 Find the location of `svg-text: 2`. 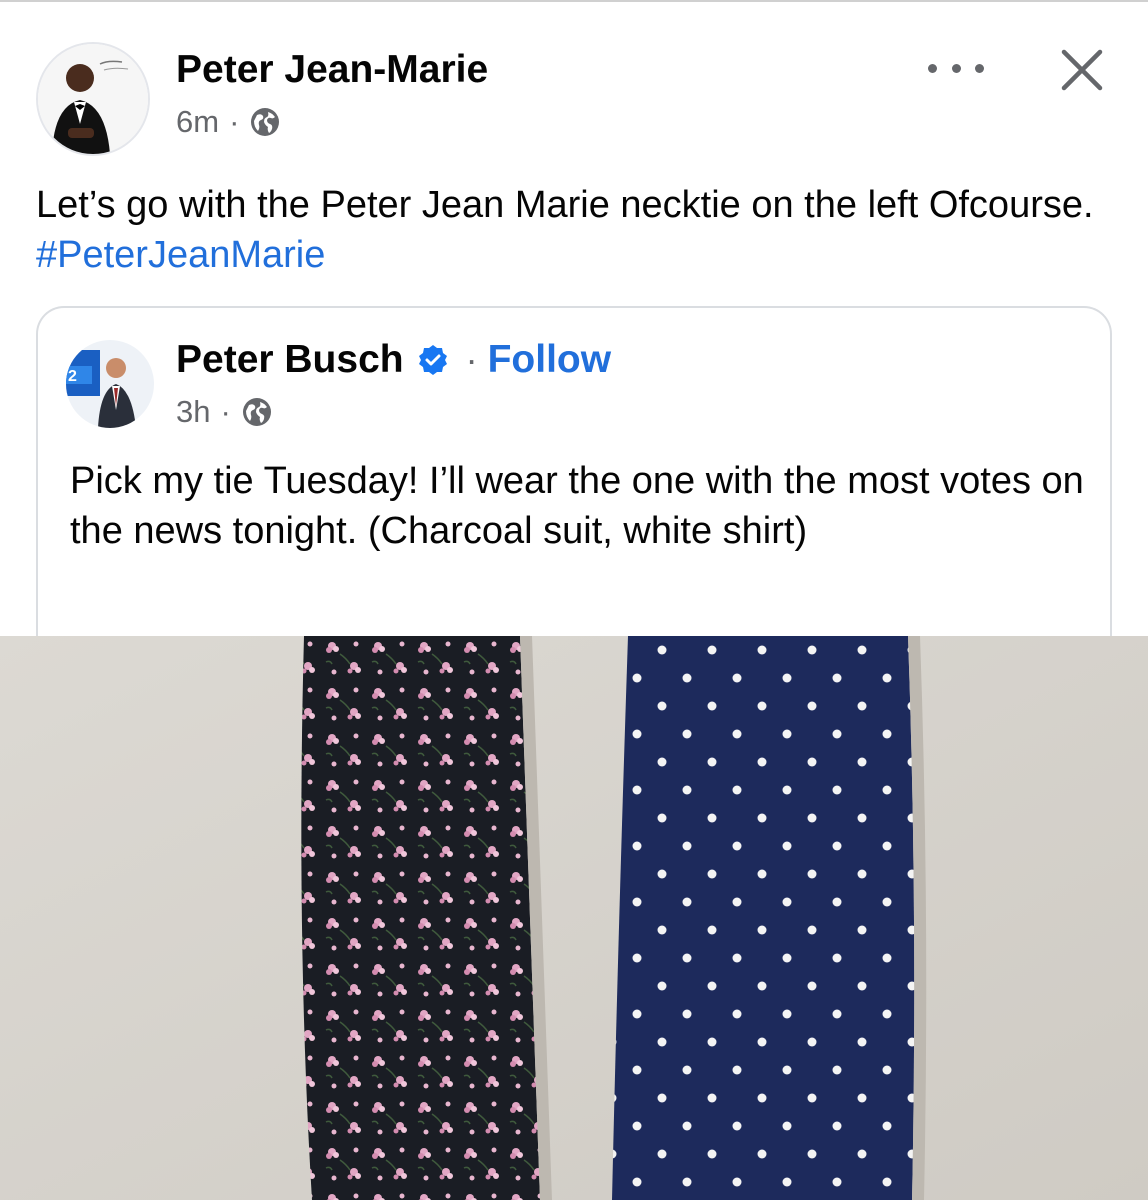

svg-text: 2 is located at coordinates (72, 376).